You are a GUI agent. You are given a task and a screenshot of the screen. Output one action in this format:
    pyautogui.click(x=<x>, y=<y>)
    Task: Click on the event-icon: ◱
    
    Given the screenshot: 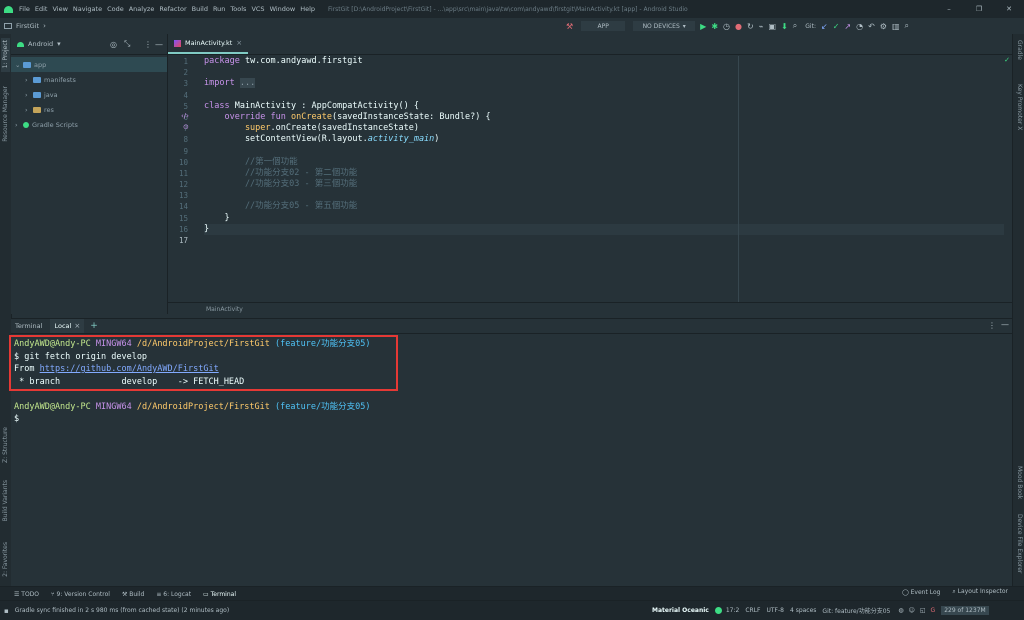 What is the action you would take?
    pyautogui.click(x=923, y=610)
    